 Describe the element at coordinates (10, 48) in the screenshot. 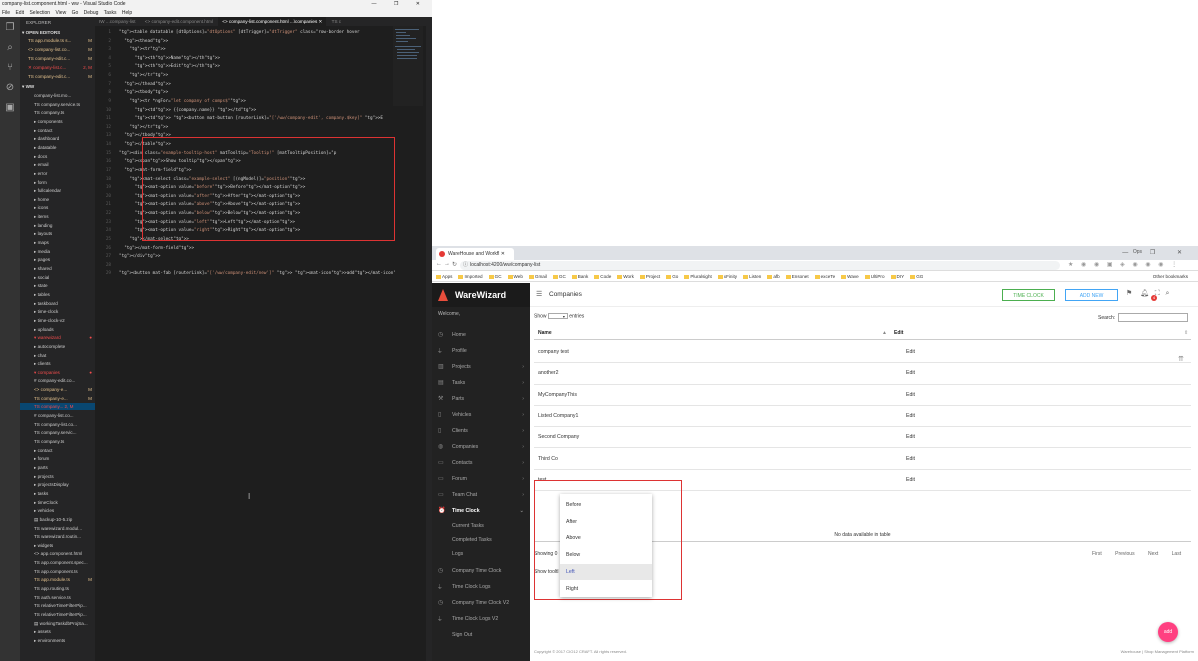

I see `search-icon: ⌕` at that location.